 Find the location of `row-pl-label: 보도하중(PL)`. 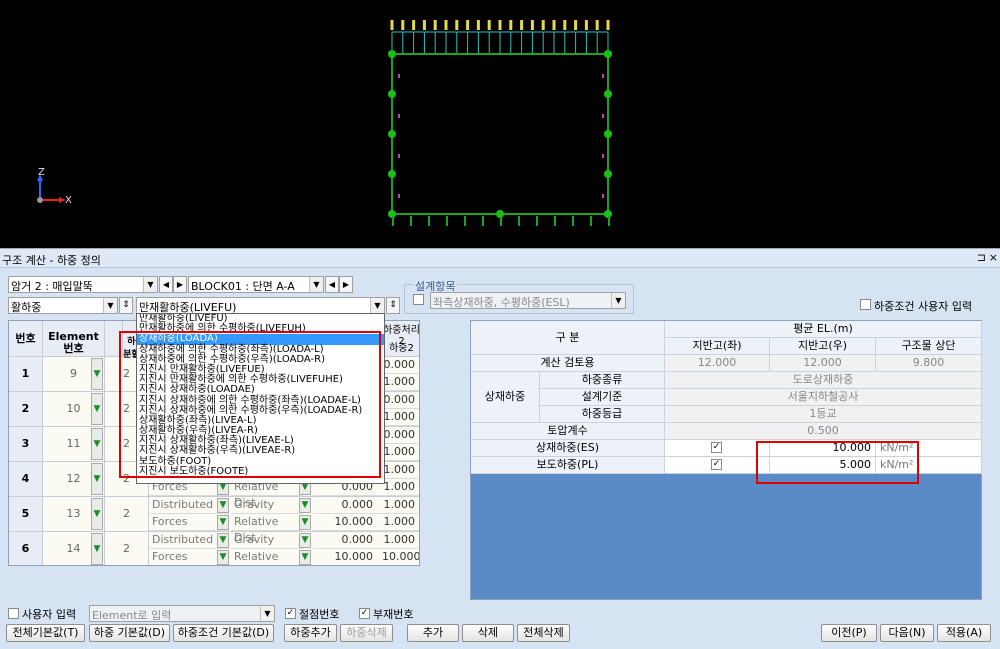

row-pl-label: 보도하중(PL) is located at coordinates (568, 465).